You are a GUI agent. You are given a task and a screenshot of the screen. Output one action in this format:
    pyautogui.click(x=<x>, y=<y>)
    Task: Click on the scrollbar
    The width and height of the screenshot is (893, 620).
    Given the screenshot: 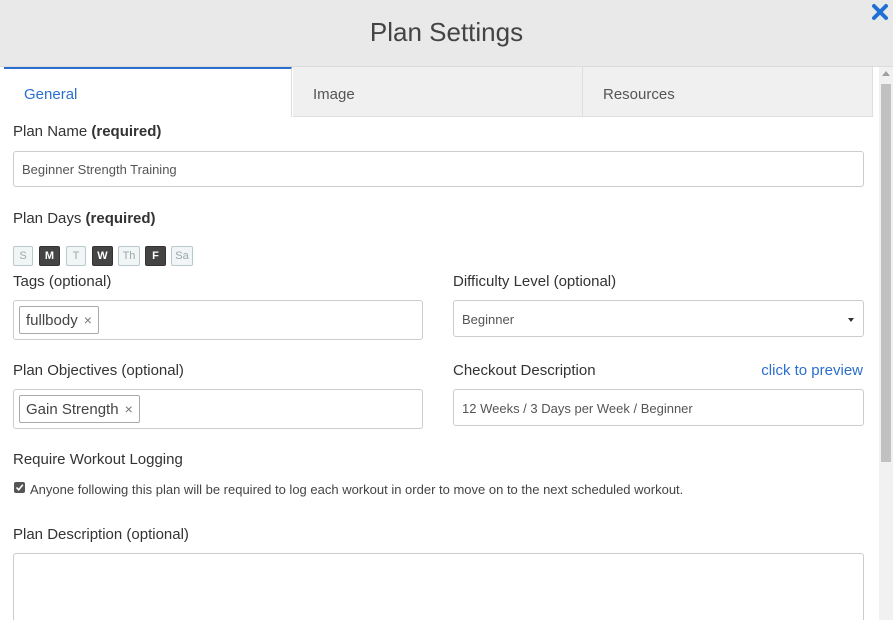 What is the action you would take?
    pyautogui.click(x=886, y=343)
    